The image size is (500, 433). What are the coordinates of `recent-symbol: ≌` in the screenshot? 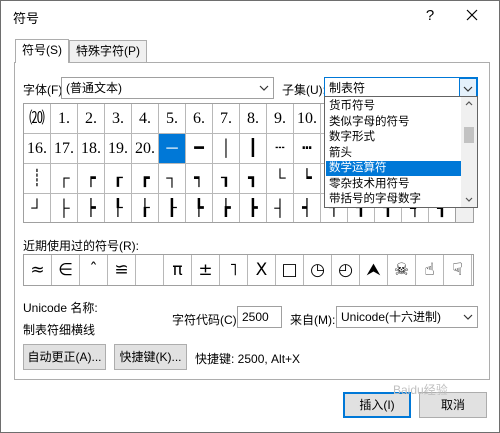 It's located at (122, 270).